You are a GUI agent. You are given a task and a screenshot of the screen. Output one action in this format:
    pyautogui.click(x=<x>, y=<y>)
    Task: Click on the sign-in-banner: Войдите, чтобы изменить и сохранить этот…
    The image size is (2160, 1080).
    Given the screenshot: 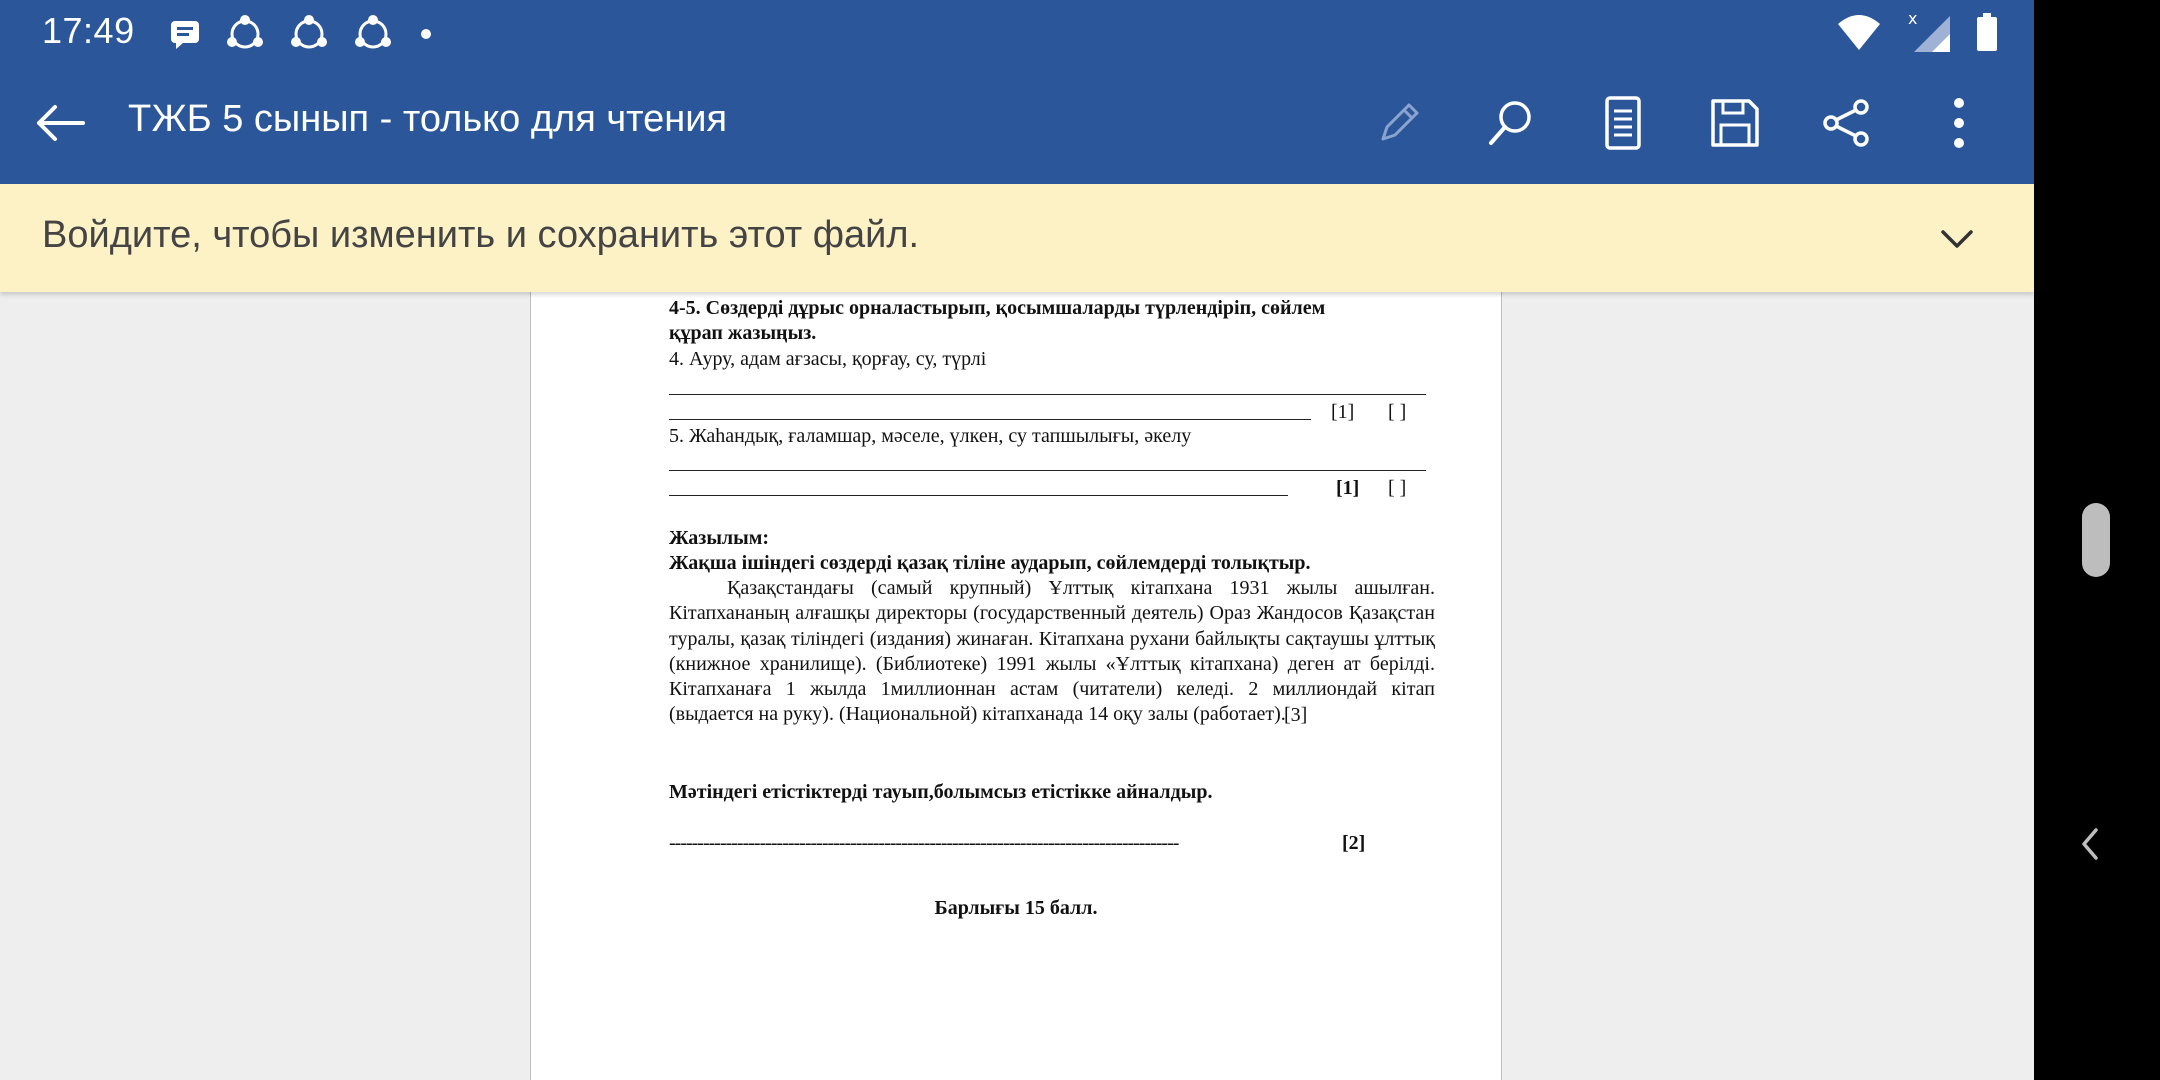 What is the action you would take?
    pyautogui.click(x=1017, y=238)
    